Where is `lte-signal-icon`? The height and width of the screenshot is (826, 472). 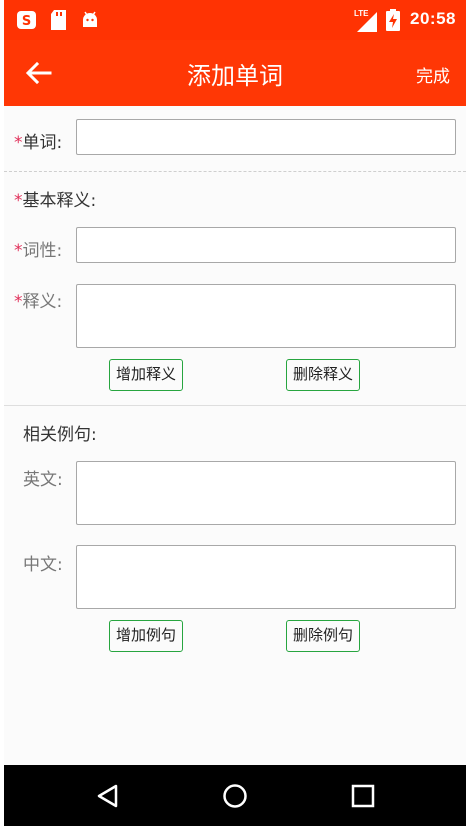
lte-signal-icon is located at coordinates (367, 22).